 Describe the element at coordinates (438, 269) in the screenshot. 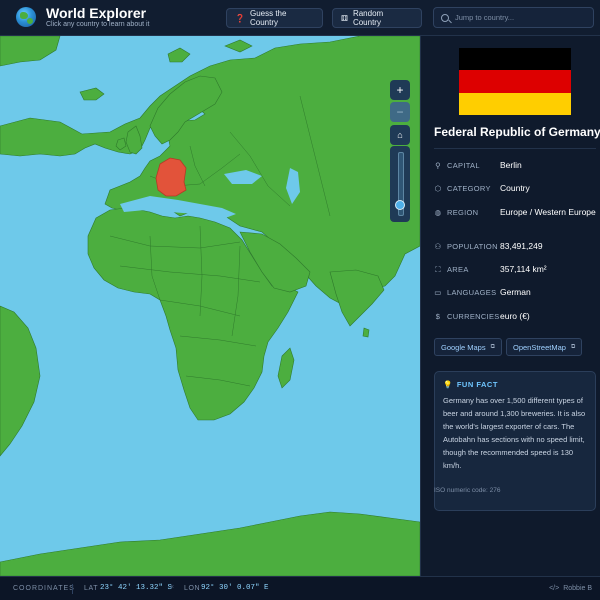

I see `area-icon: ⛶` at that location.